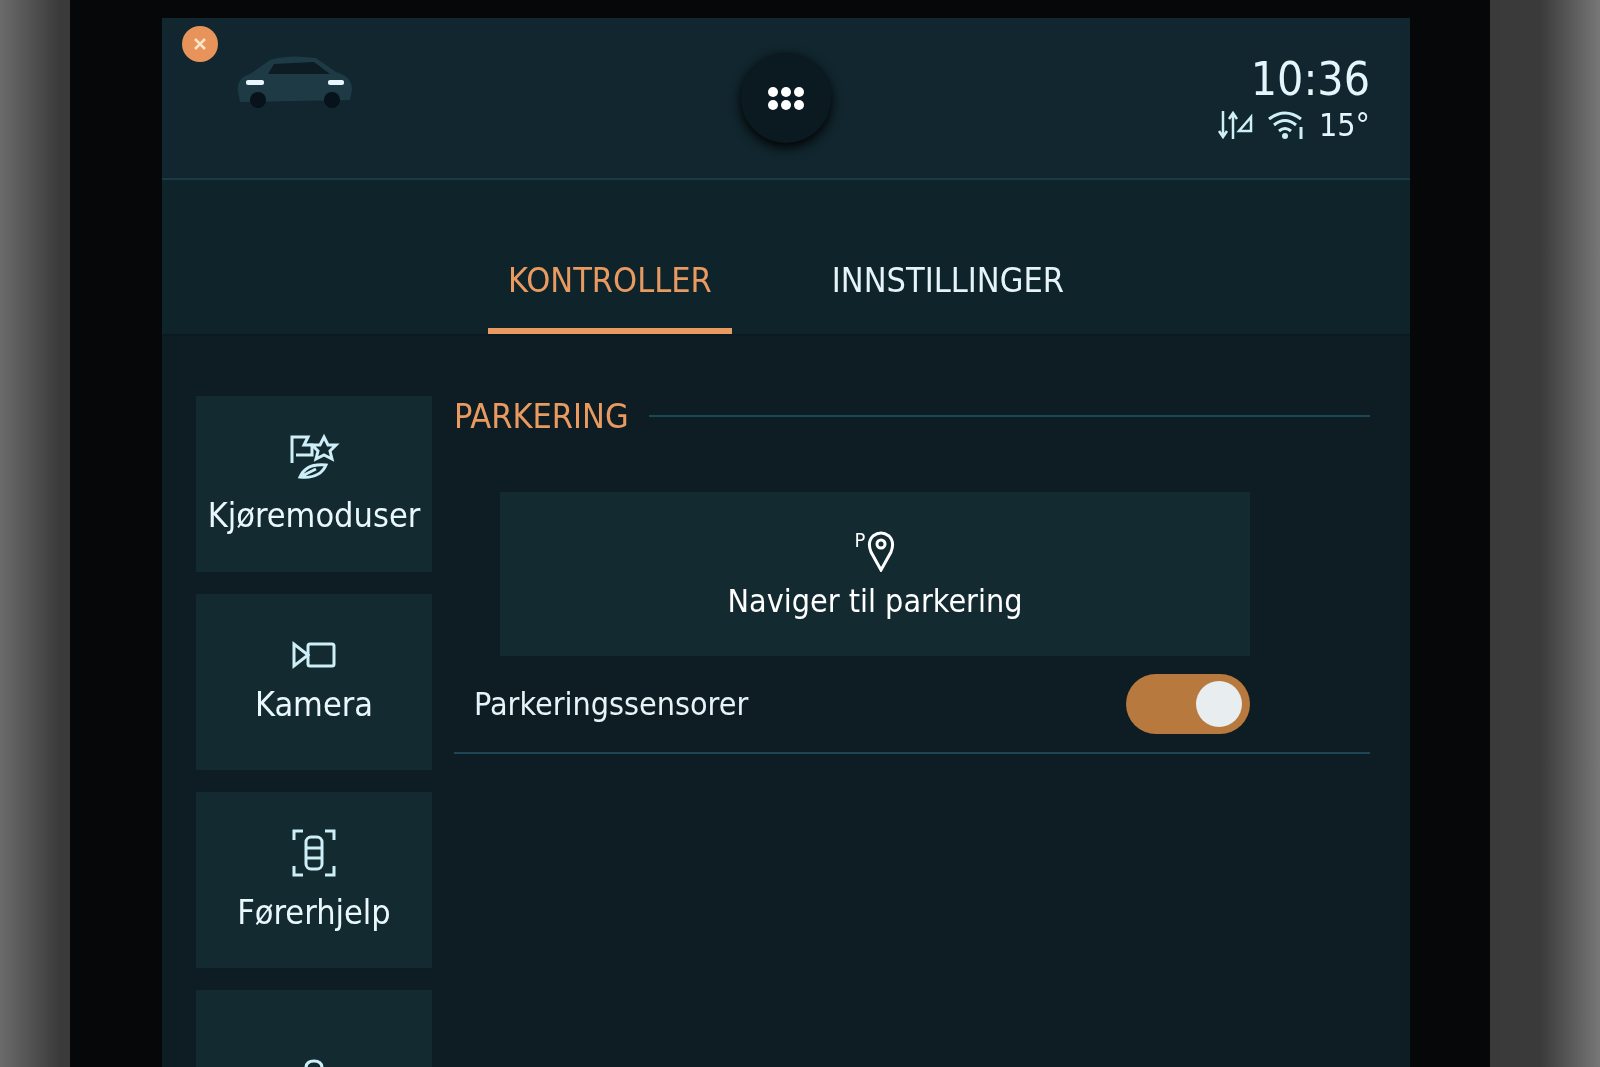  What do you see at coordinates (541, 416) in the screenshot?
I see `section-title: PARKERING` at bounding box center [541, 416].